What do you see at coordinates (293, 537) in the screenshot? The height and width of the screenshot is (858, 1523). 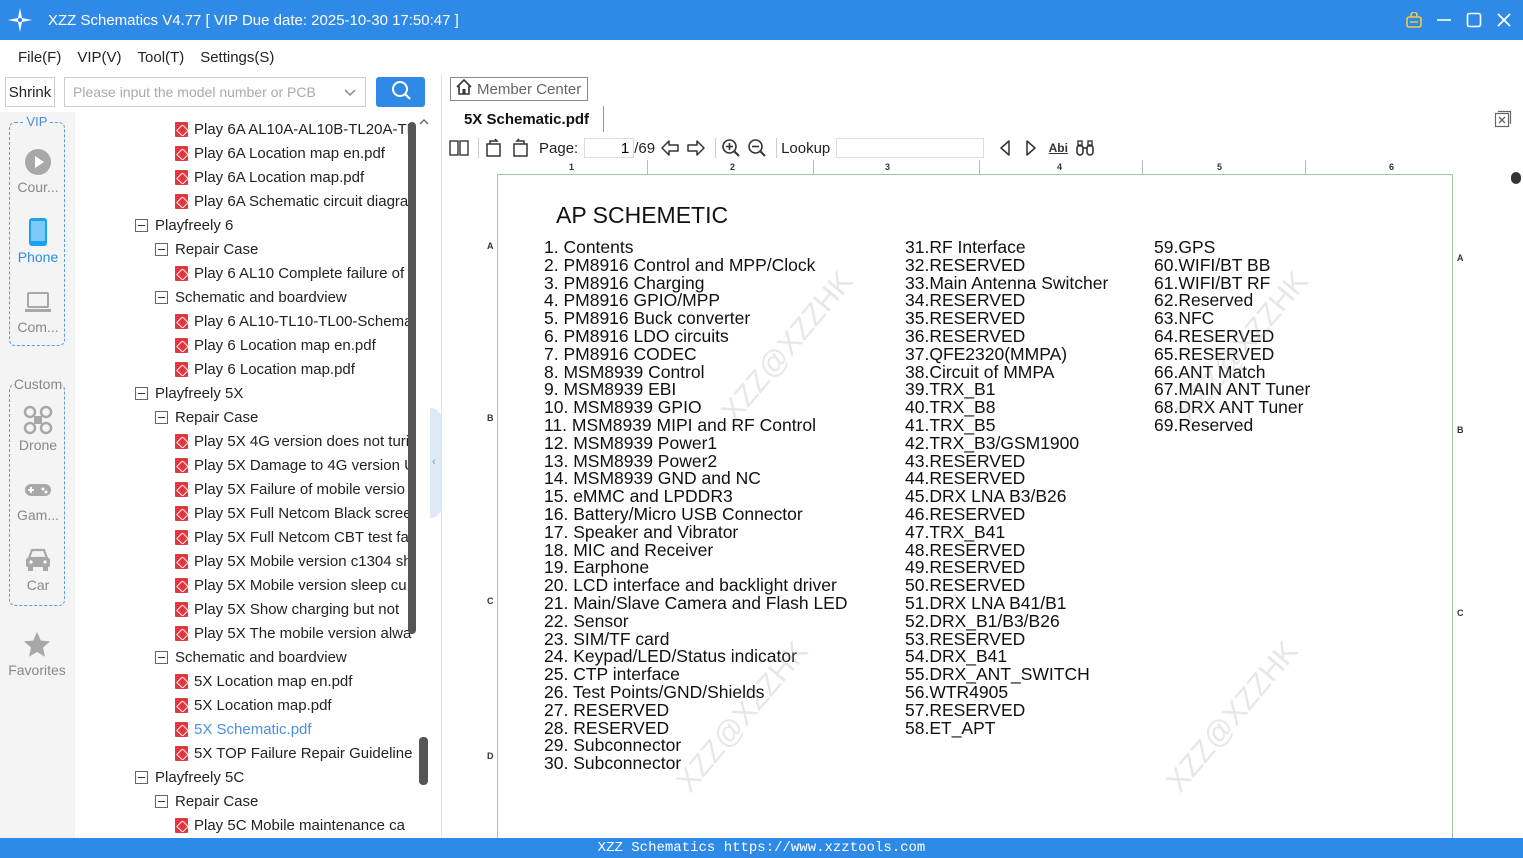 I see `tree-file: Play 5X Full Netcom CBT test fai` at bounding box center [293, 537].